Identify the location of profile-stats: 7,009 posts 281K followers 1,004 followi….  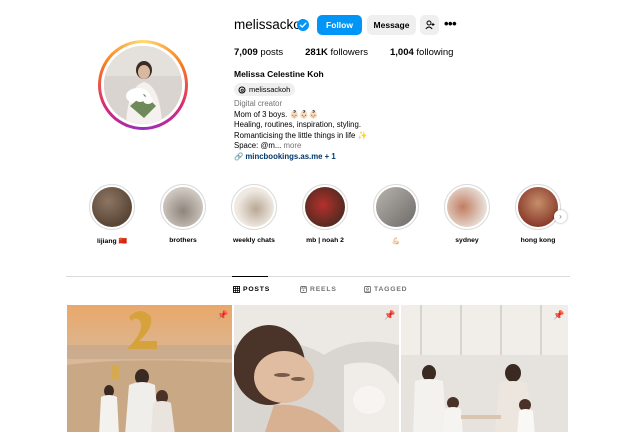
(354, 52).